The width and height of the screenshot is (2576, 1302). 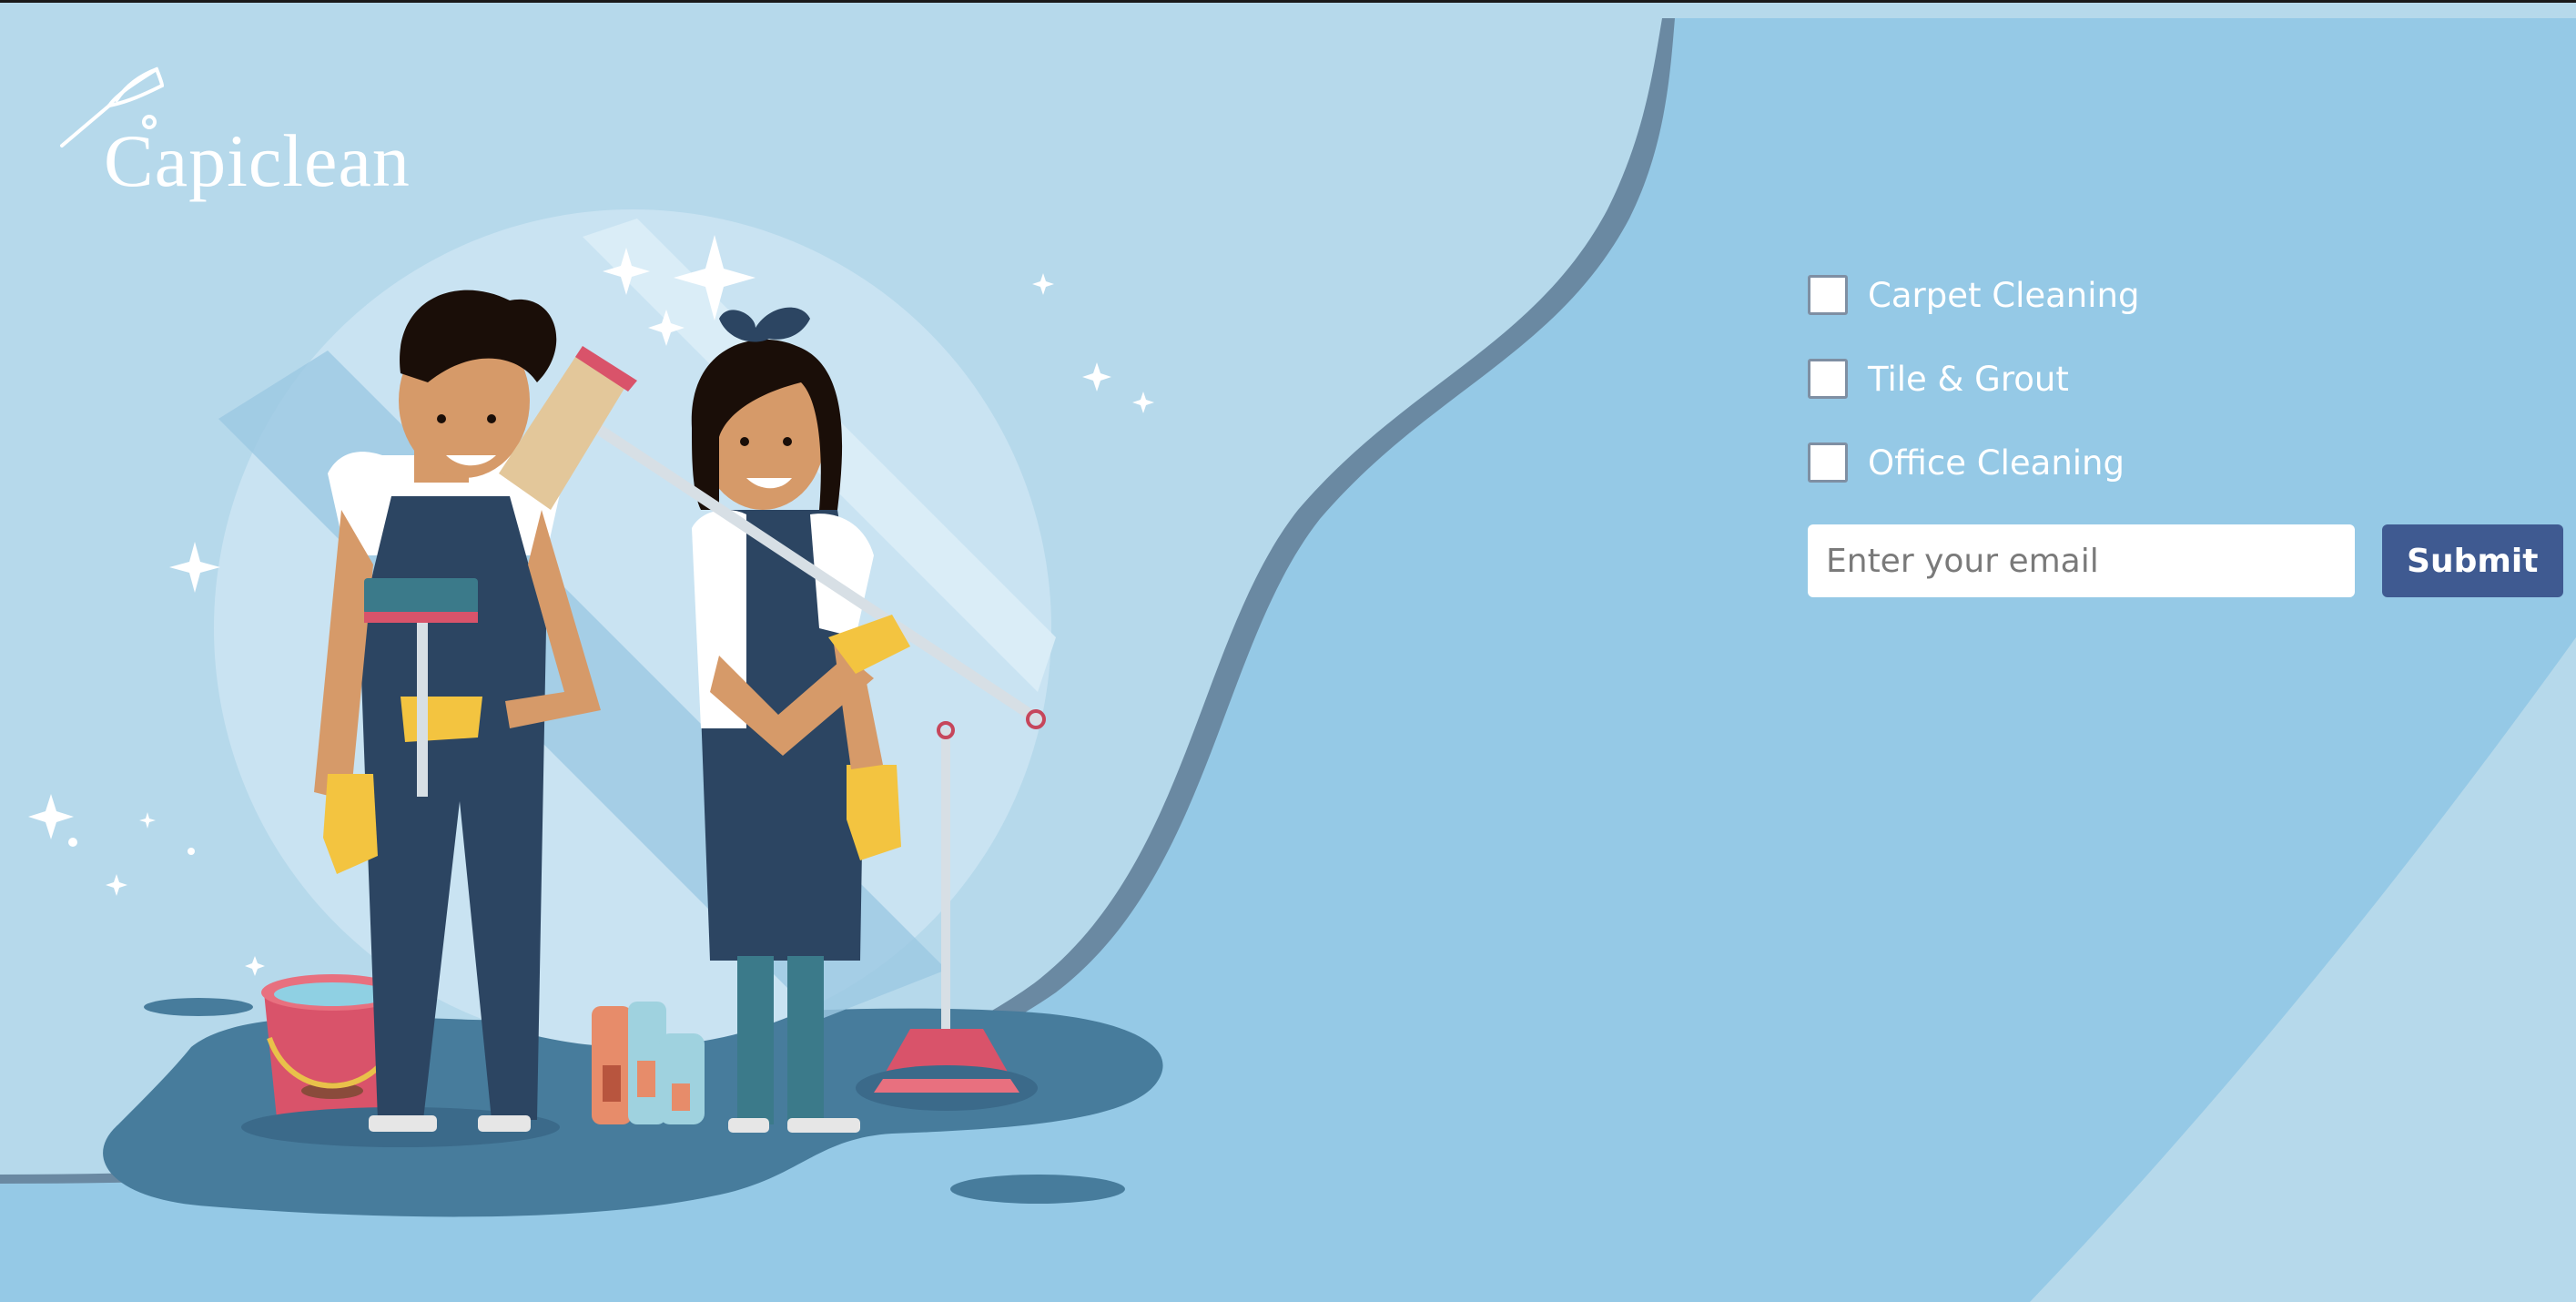 I want to click on office-cleaning-checkbox, so click(x=1828, y=462).